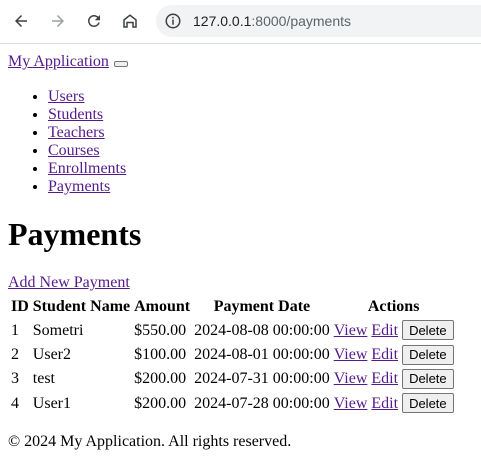 The height and width of the screenshot is (472, 481). I want to click on cell-id: 3, so click(15, 379).